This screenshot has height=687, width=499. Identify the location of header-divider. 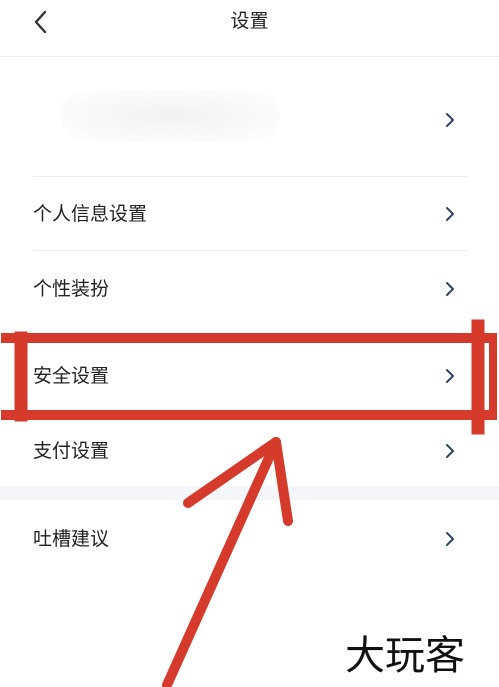
(249, 56).